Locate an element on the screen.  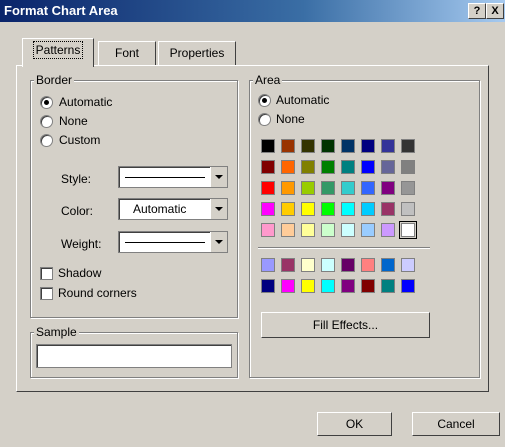
area-none-radio is located at coordinates (264, 119).